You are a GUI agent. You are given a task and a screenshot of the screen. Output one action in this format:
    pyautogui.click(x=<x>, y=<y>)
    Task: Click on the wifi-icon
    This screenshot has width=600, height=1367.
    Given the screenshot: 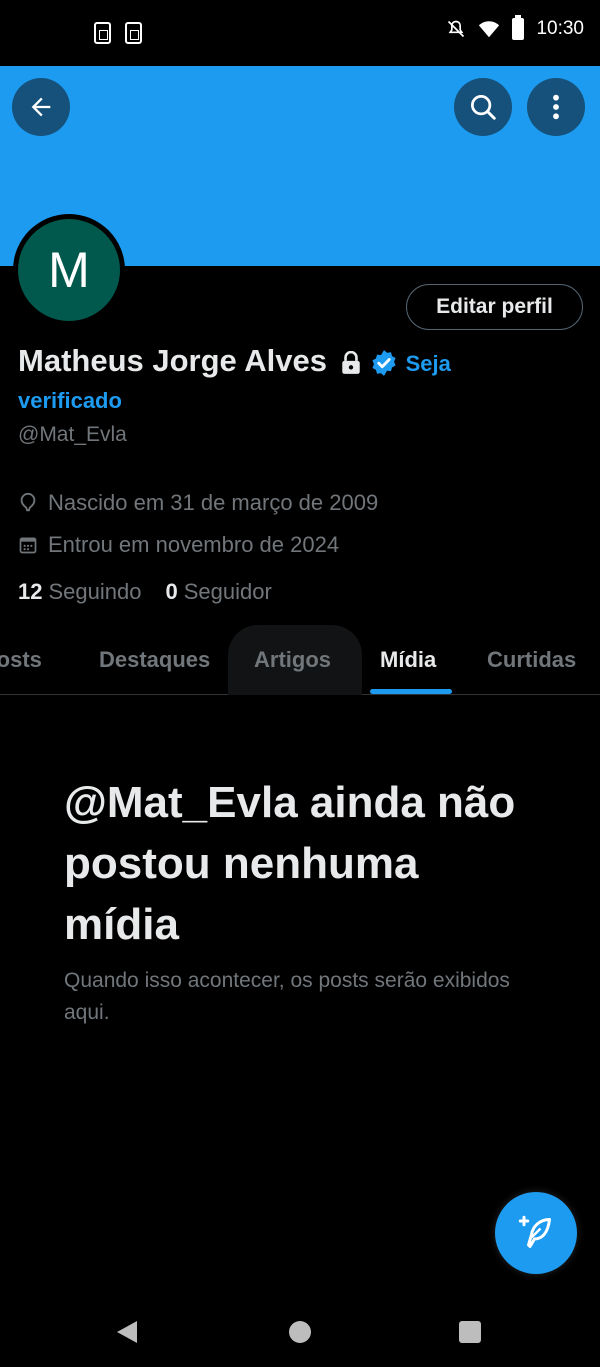 What is the action you would take?
    pyautogui.click(x=489, y=29)
    